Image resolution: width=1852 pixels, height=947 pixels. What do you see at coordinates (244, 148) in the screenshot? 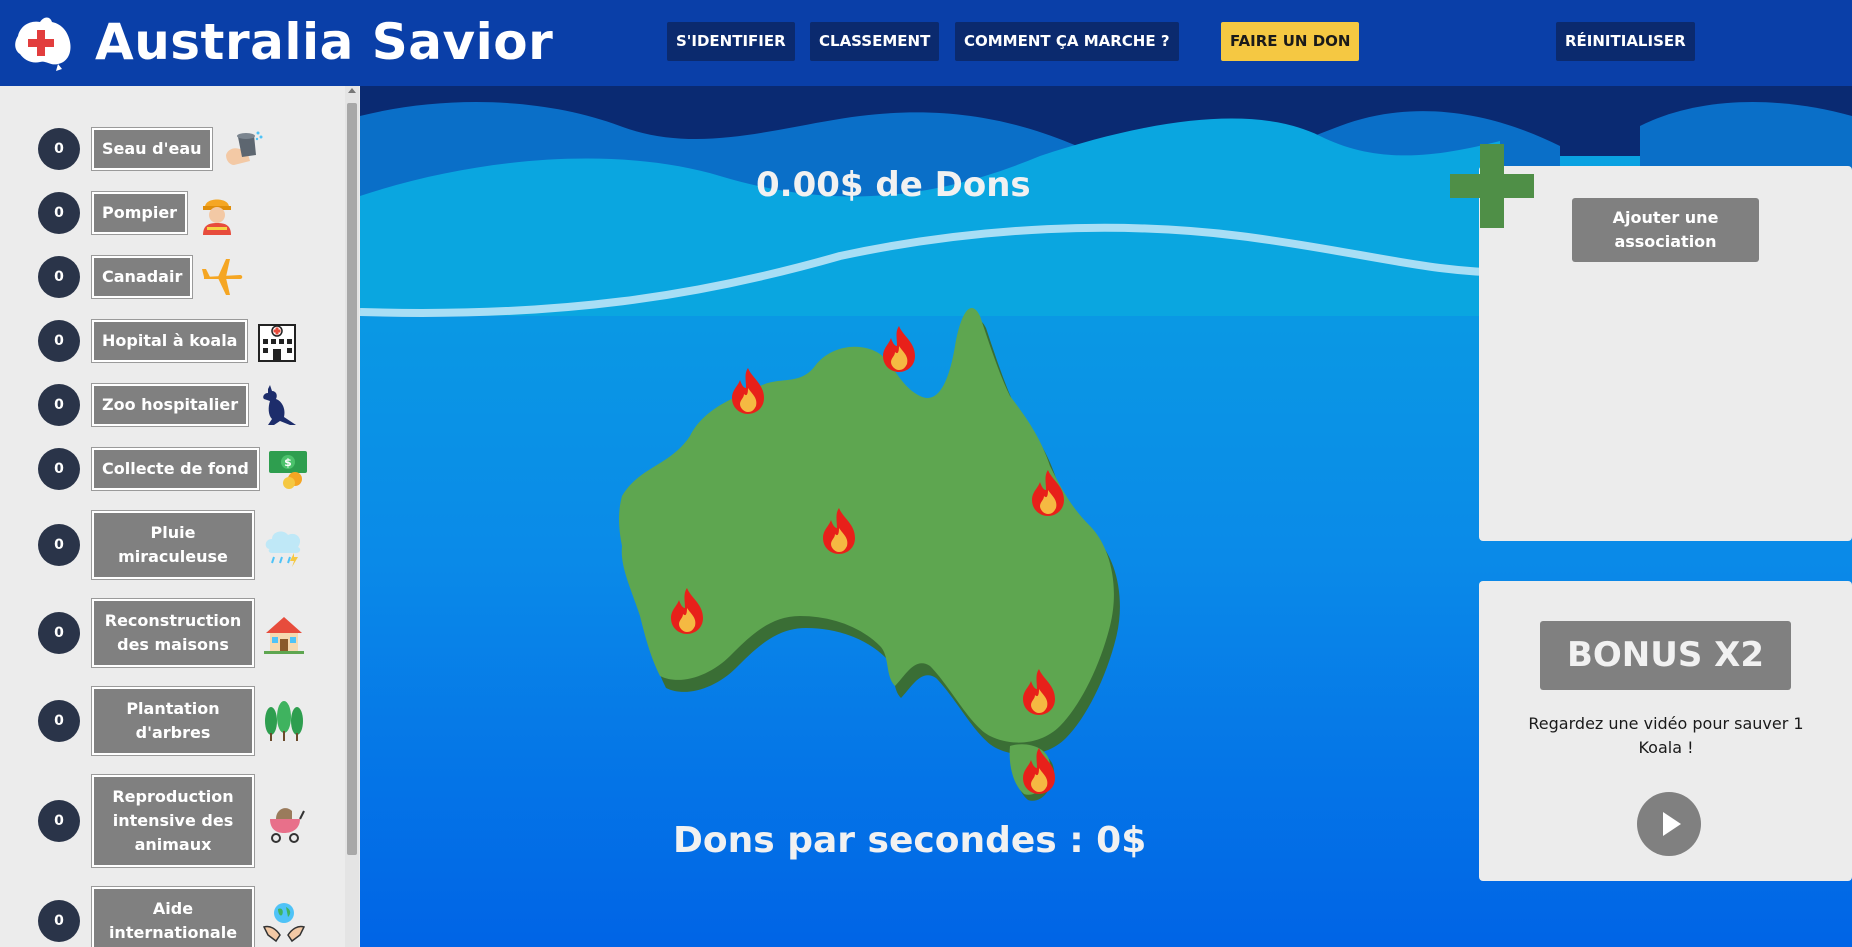
I see `water-bucket-icon` at bounding box center [244, 148].